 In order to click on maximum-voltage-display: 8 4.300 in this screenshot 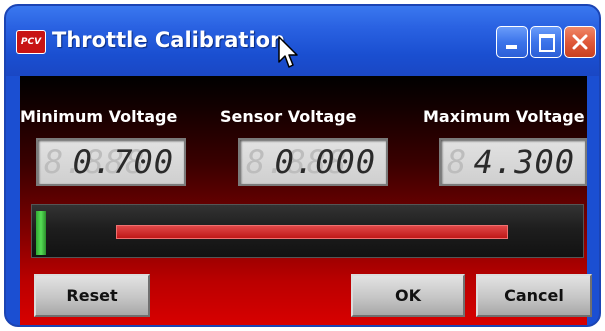, I will do `click(513, 162)`.